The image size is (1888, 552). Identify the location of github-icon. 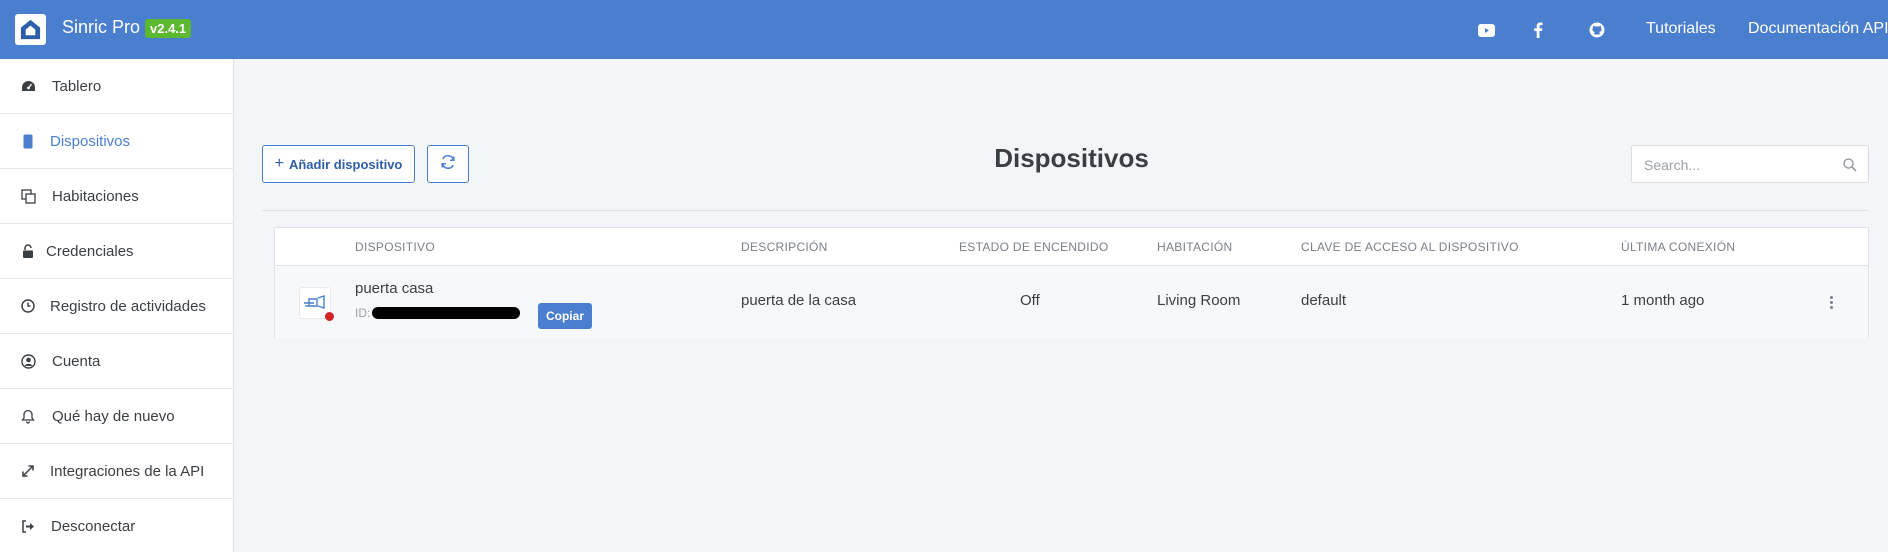
(1597, 30).